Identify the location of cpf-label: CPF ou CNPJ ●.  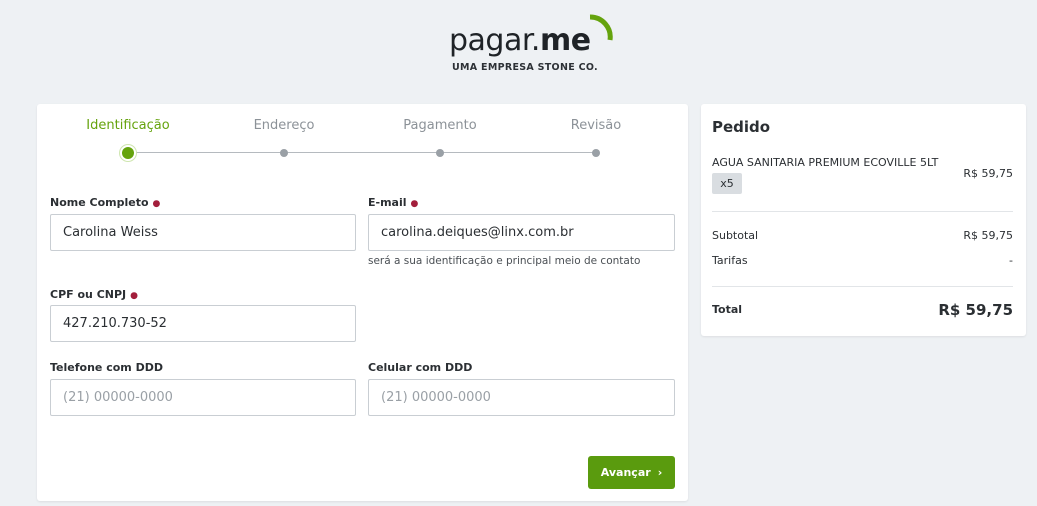
(94, 294).